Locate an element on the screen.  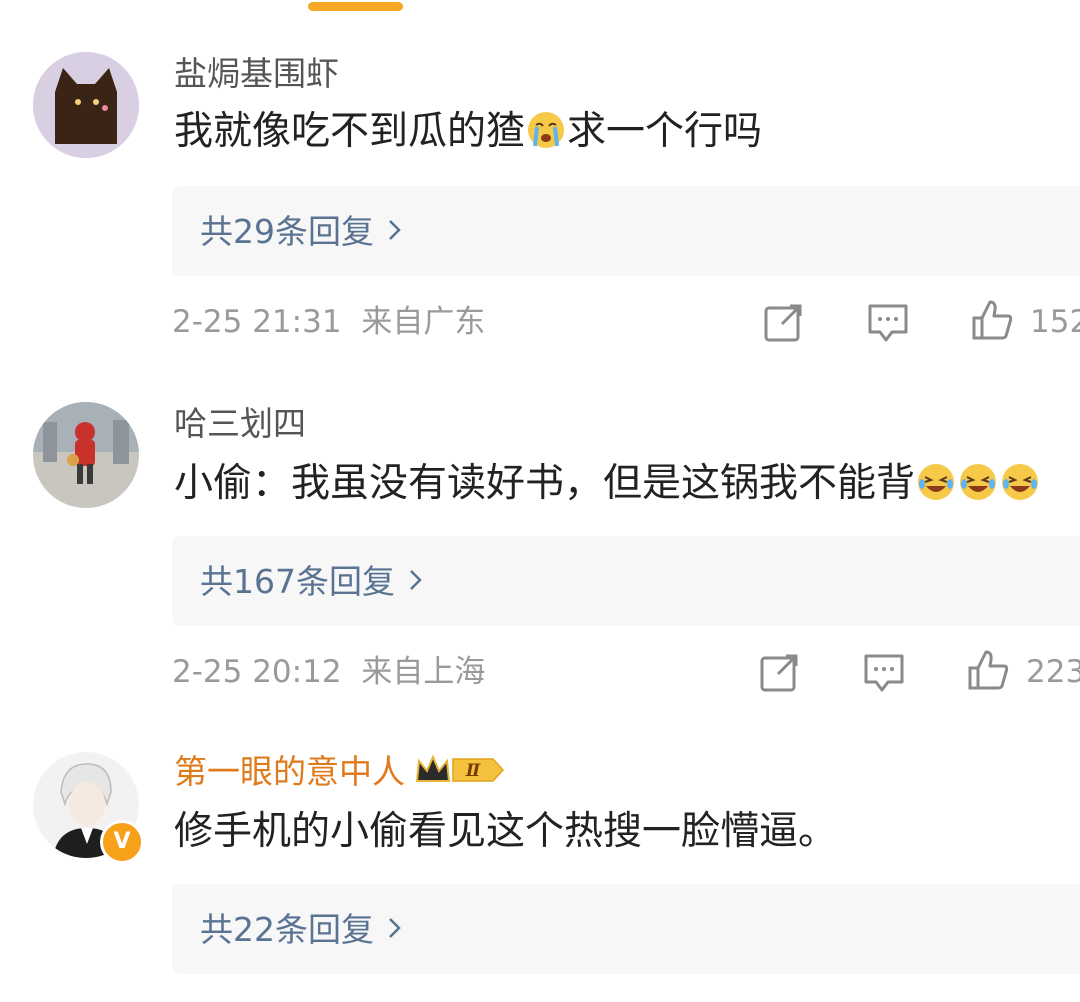
replies-count-label: 共29条回复 is located at coordinates (287, 231).